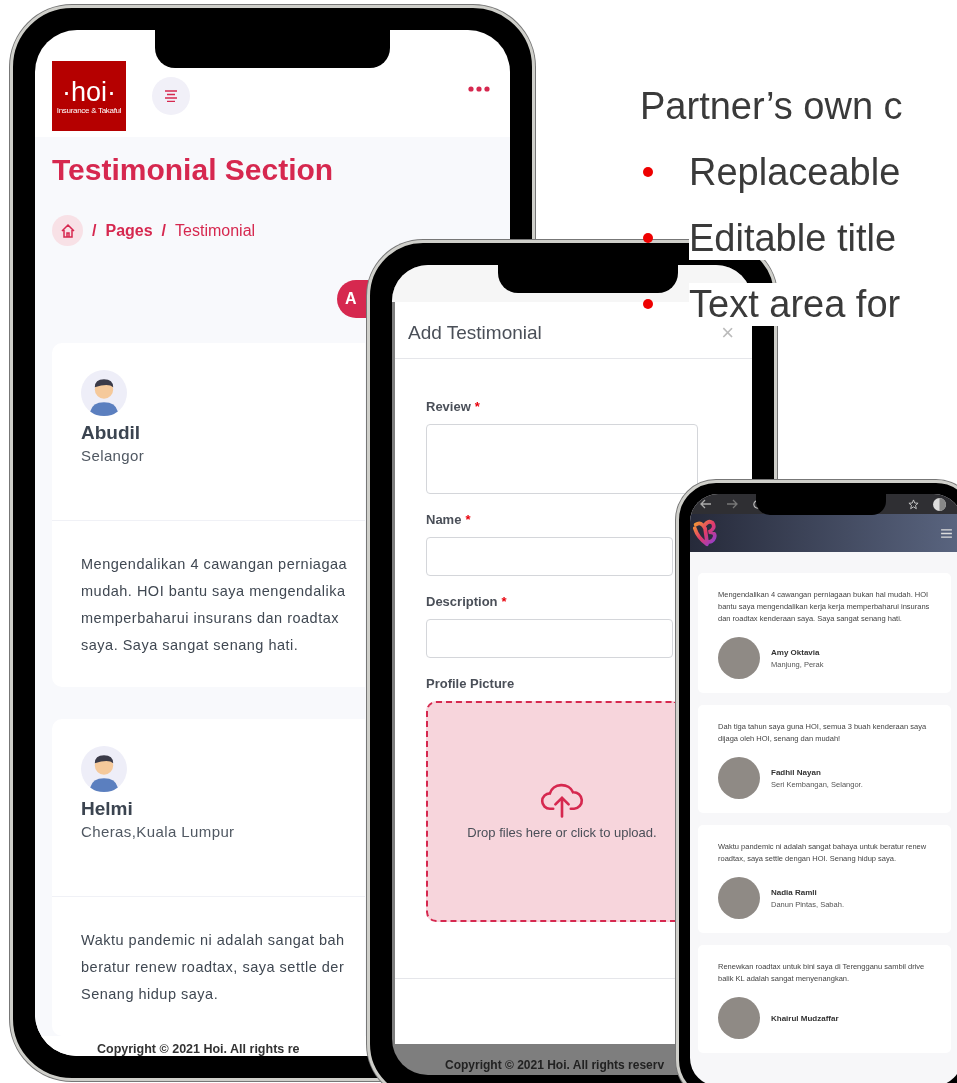 This screenshot has width=957, height=1083. I want to click on upload-dropzone: Drop files here or click to upload., so click(551, 811).